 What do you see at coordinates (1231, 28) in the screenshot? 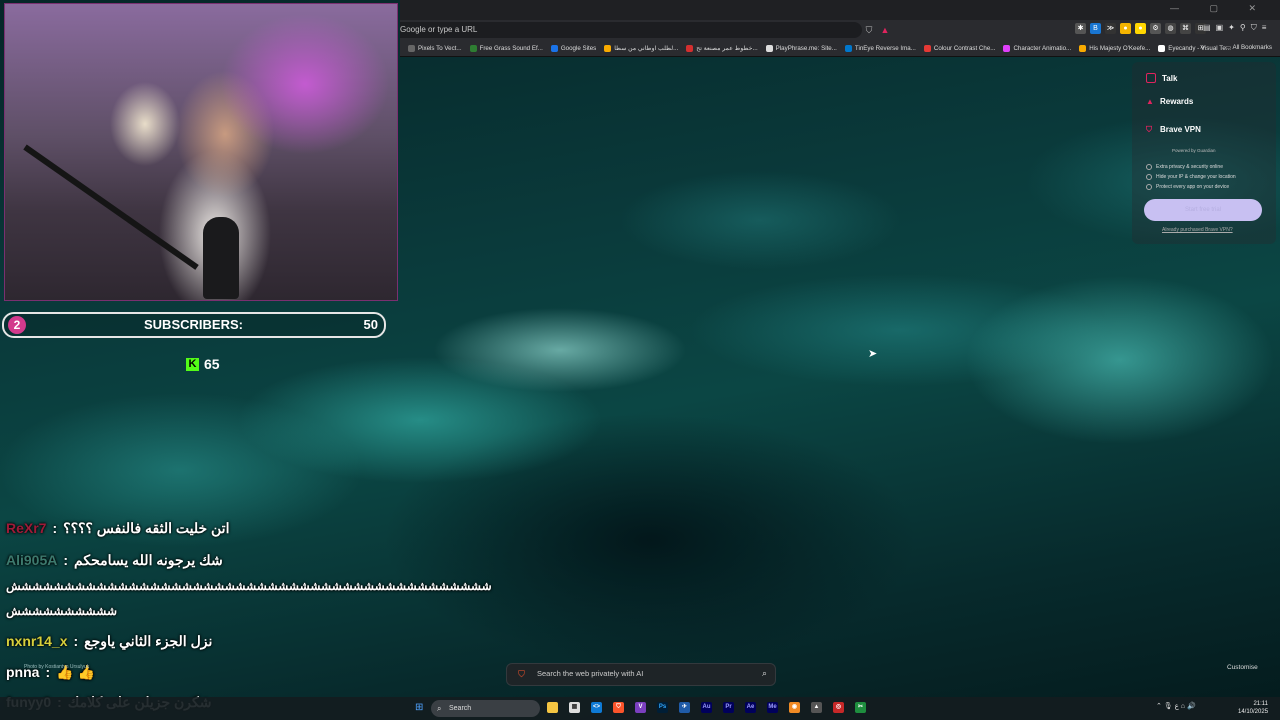
I see `leo-icon: ✦` at bounding box center [1231, 28].